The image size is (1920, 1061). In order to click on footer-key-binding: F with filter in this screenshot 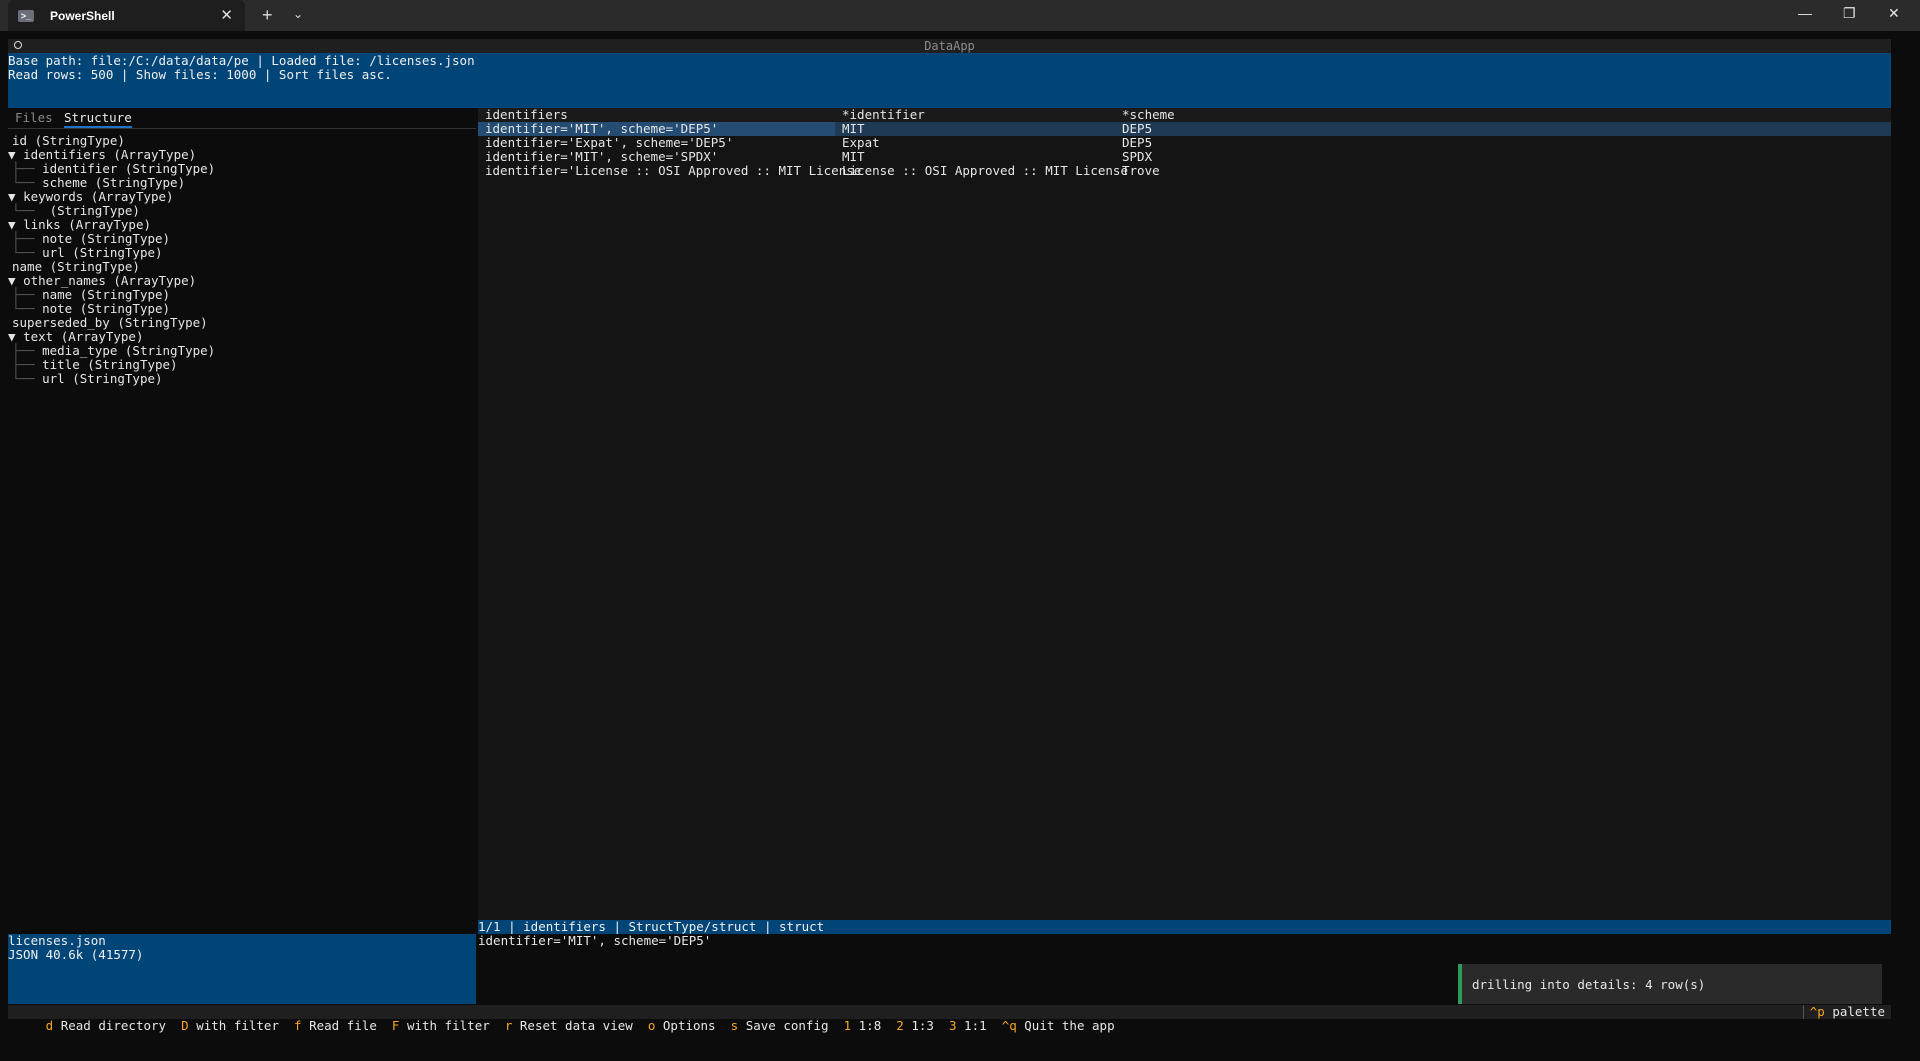, I will do `click(441, 1025)`.